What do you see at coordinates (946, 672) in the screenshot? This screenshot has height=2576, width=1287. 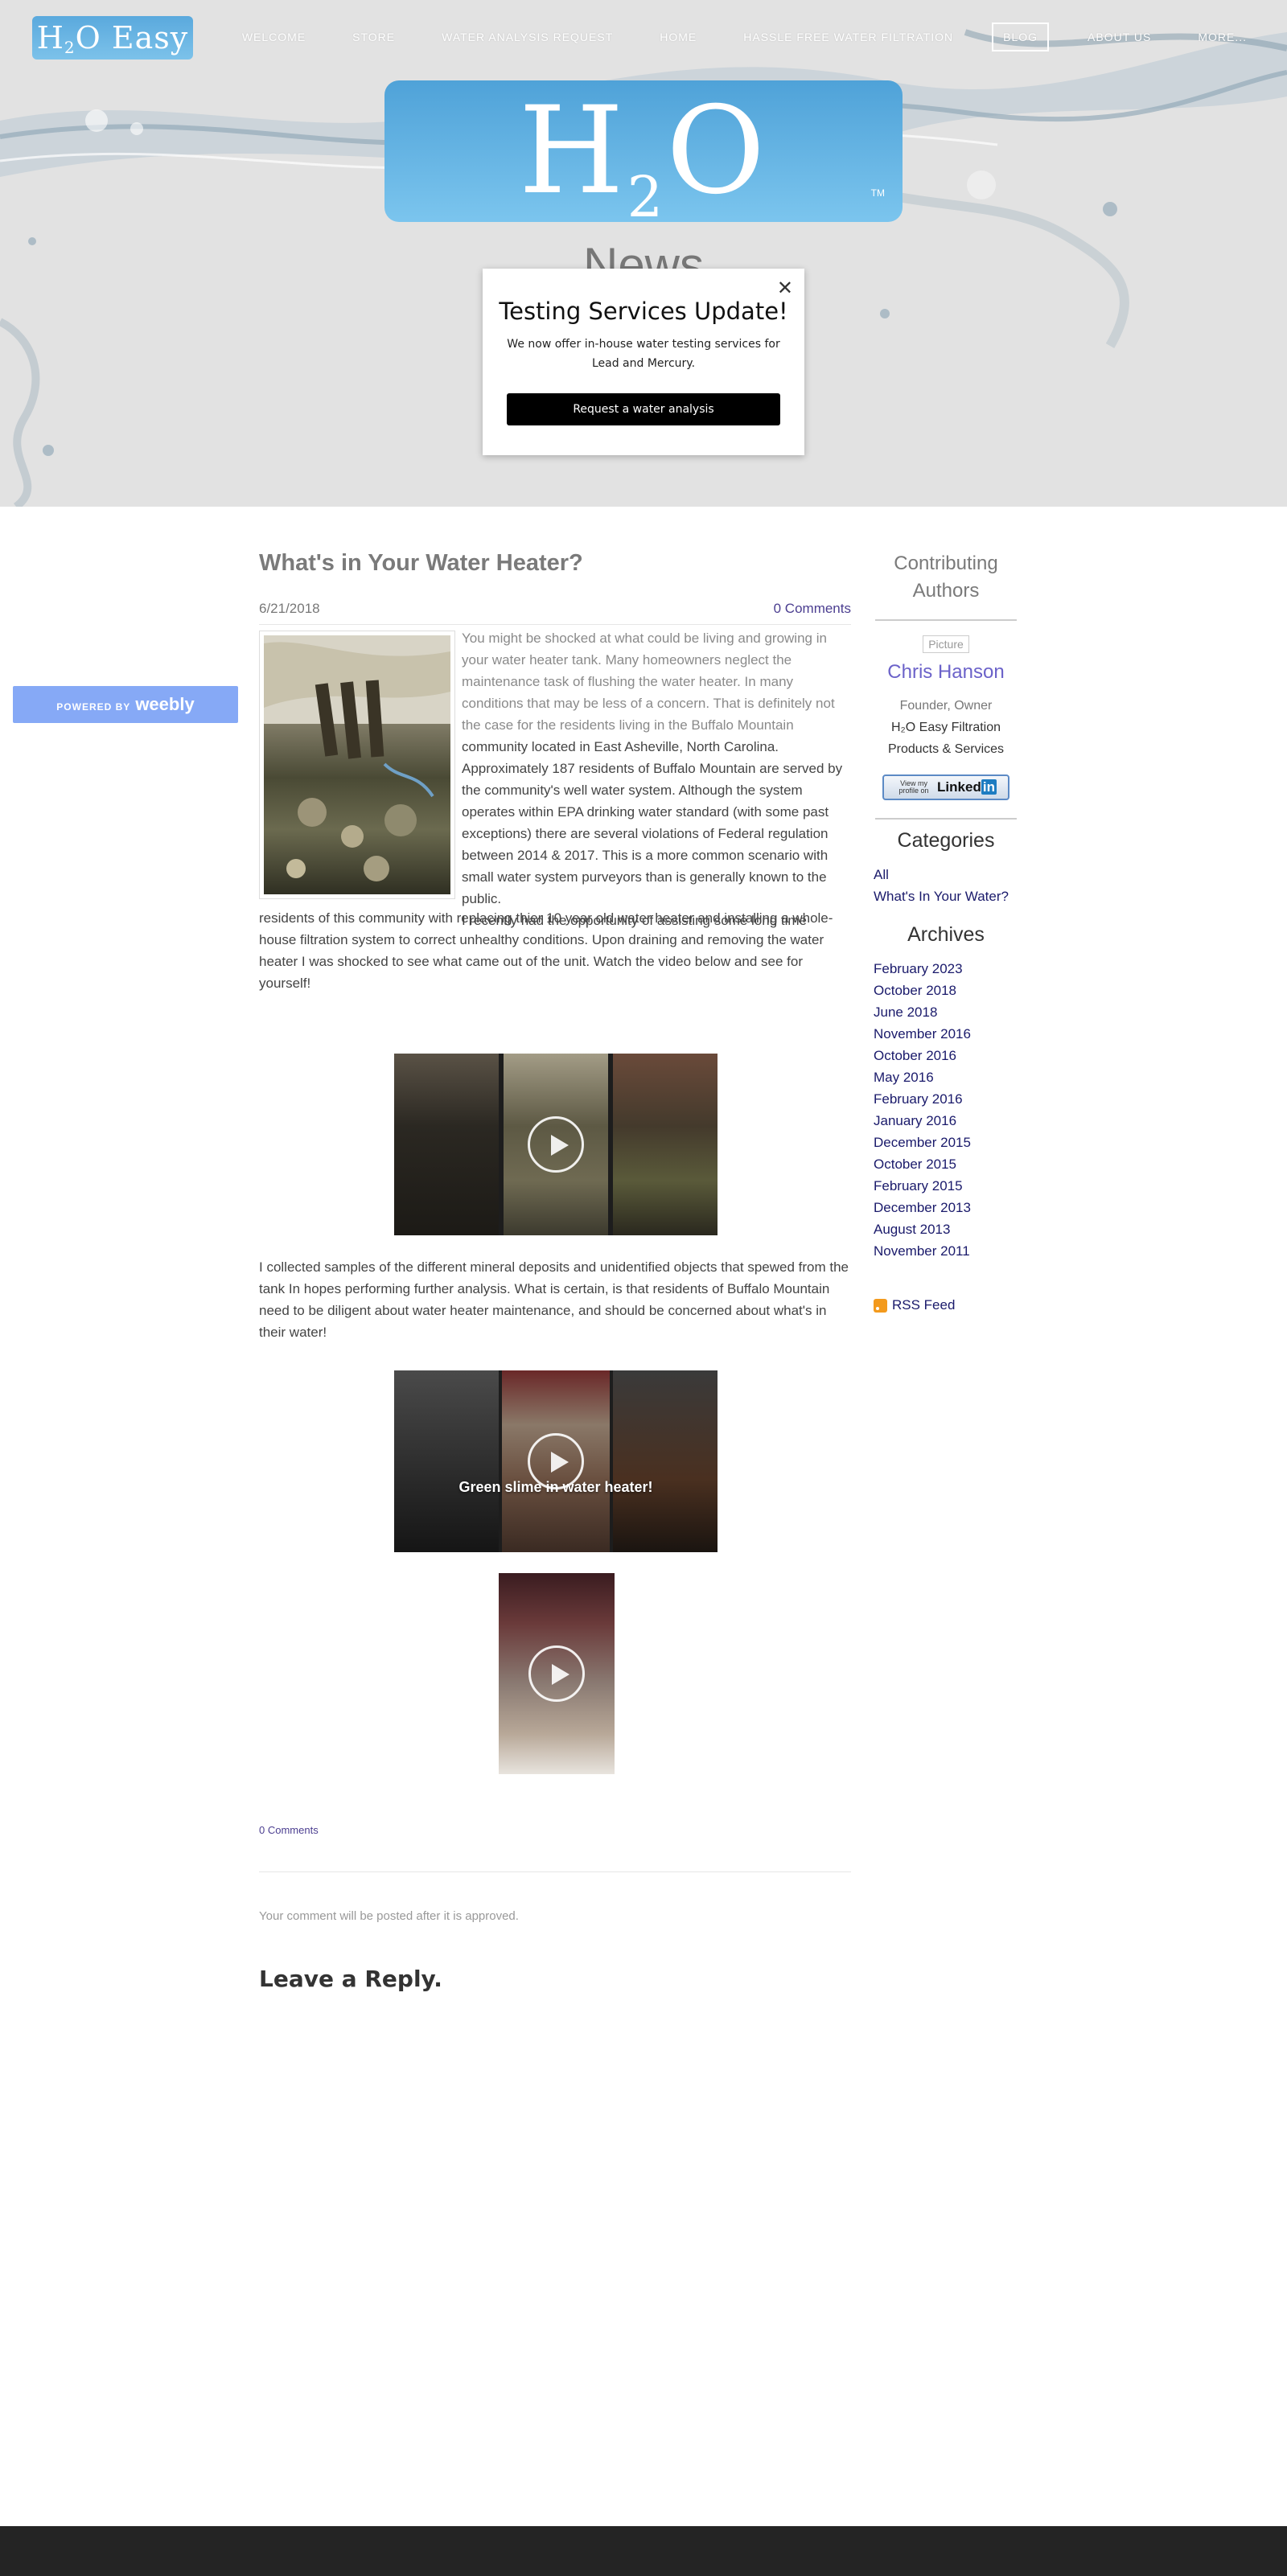 I see `author-name: Chris Hanson` at bounding box center [946, 672].